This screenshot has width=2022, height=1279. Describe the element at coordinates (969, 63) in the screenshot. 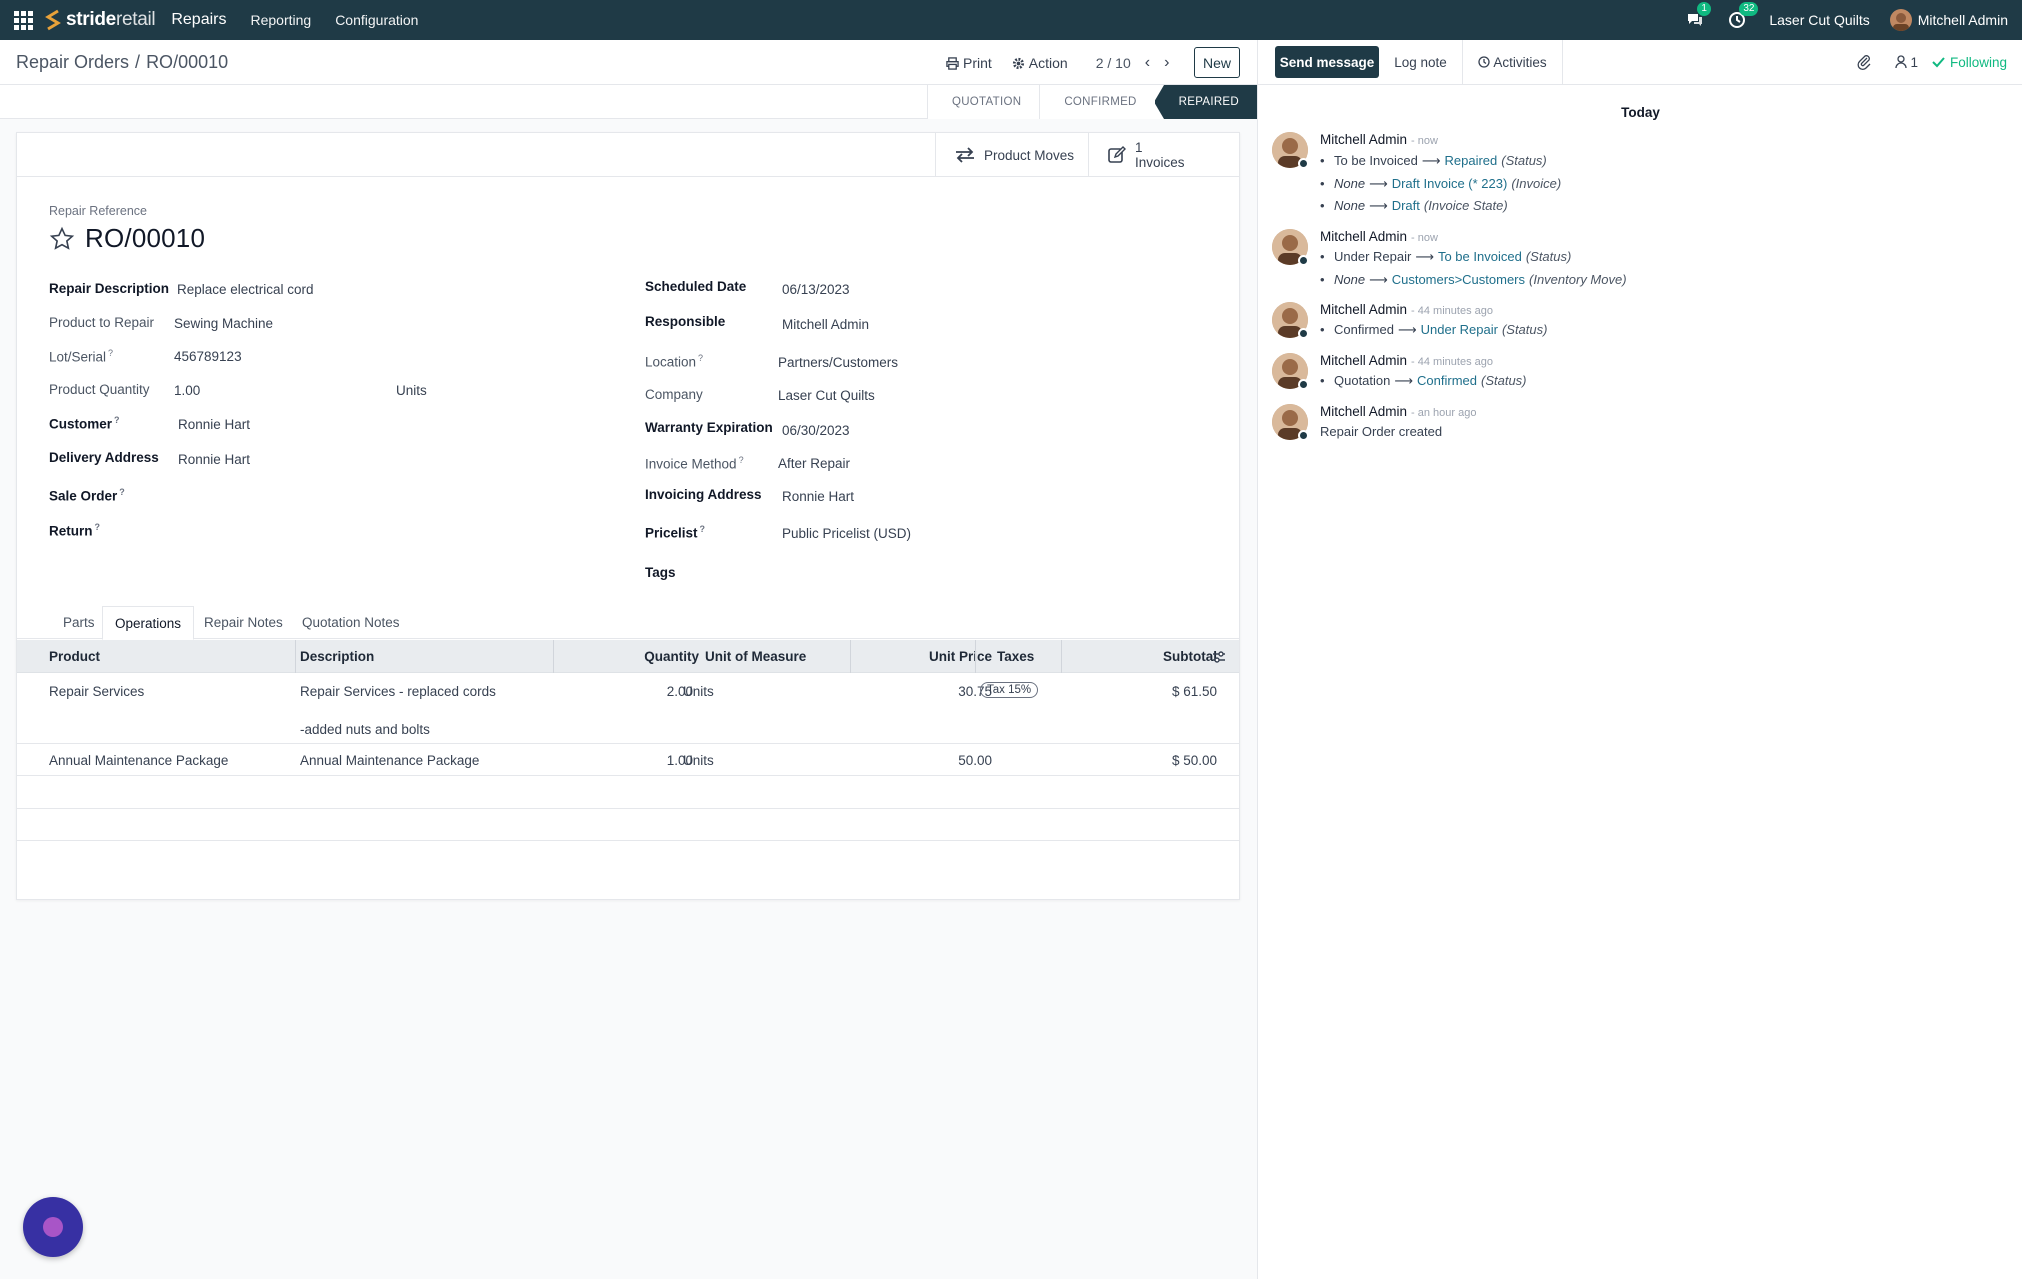

I see `print-button: Print` at that location.